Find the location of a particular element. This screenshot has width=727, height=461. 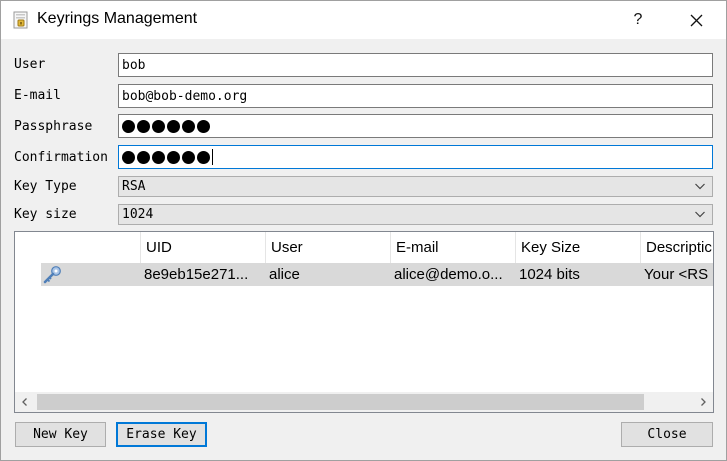

cell-user: alice is located at coordinates (284, 274).